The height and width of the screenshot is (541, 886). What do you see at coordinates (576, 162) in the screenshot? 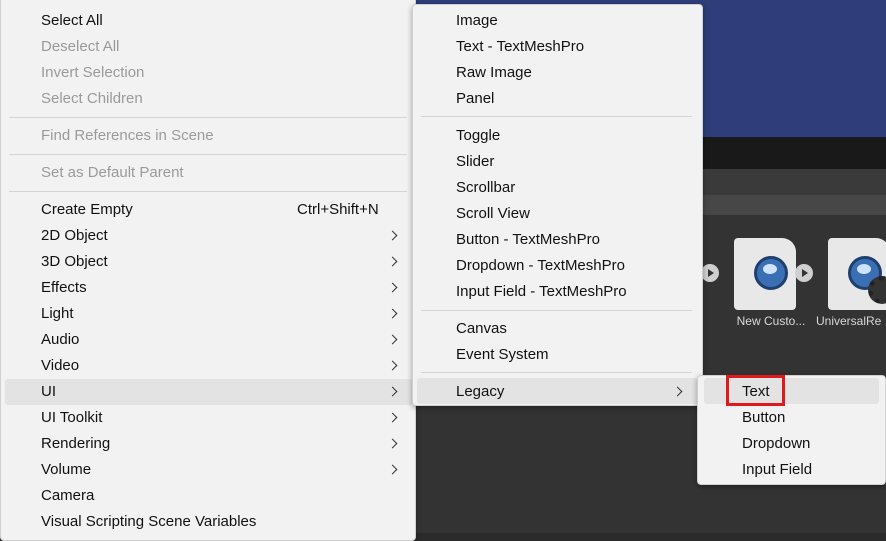
I see `menu-item-slider: Slider` at bounding box center [576, 162].